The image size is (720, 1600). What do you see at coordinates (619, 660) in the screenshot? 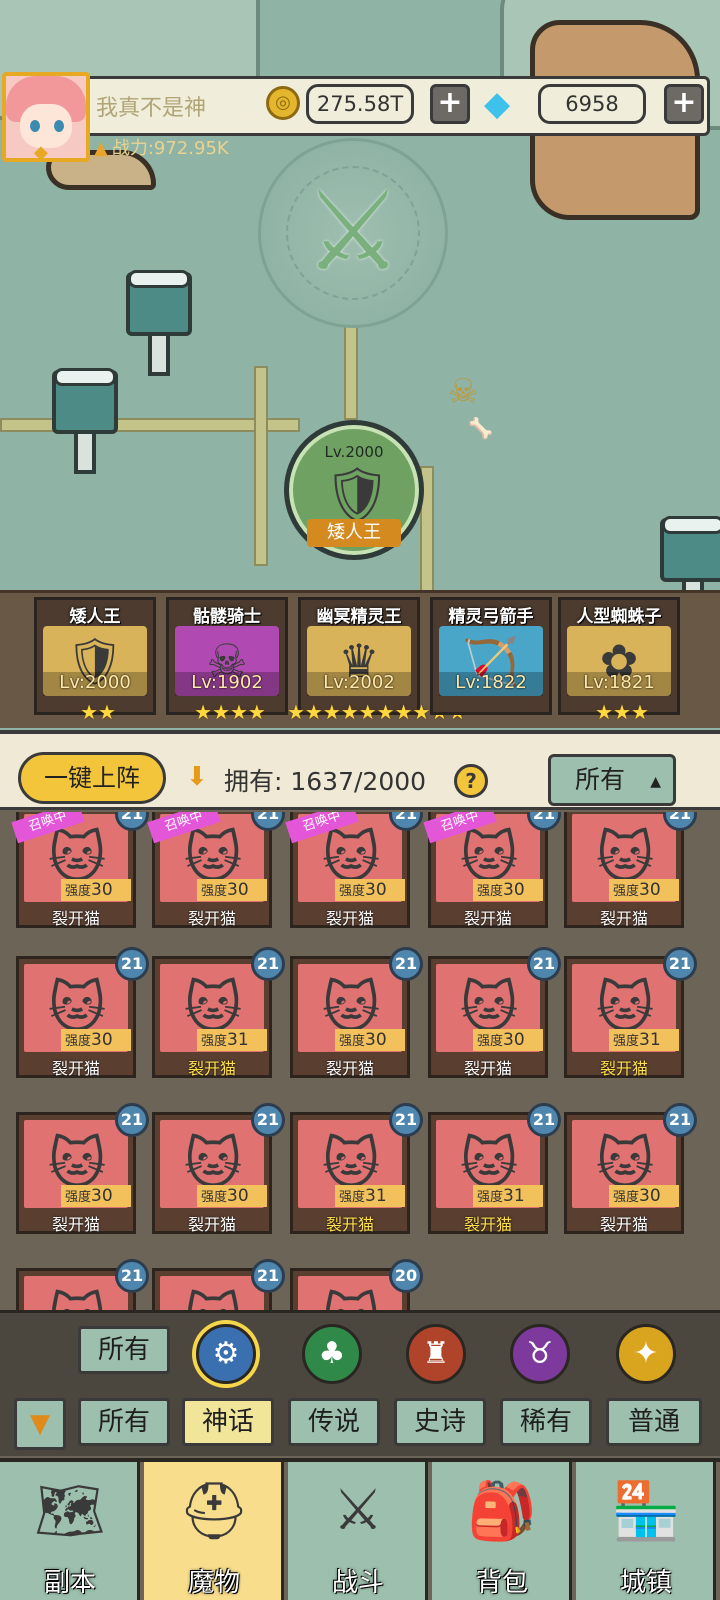
I see `team-card: ✿ 人型蜘蛛子 Lv:1821 ★★★` at bounding box center [619, 660].